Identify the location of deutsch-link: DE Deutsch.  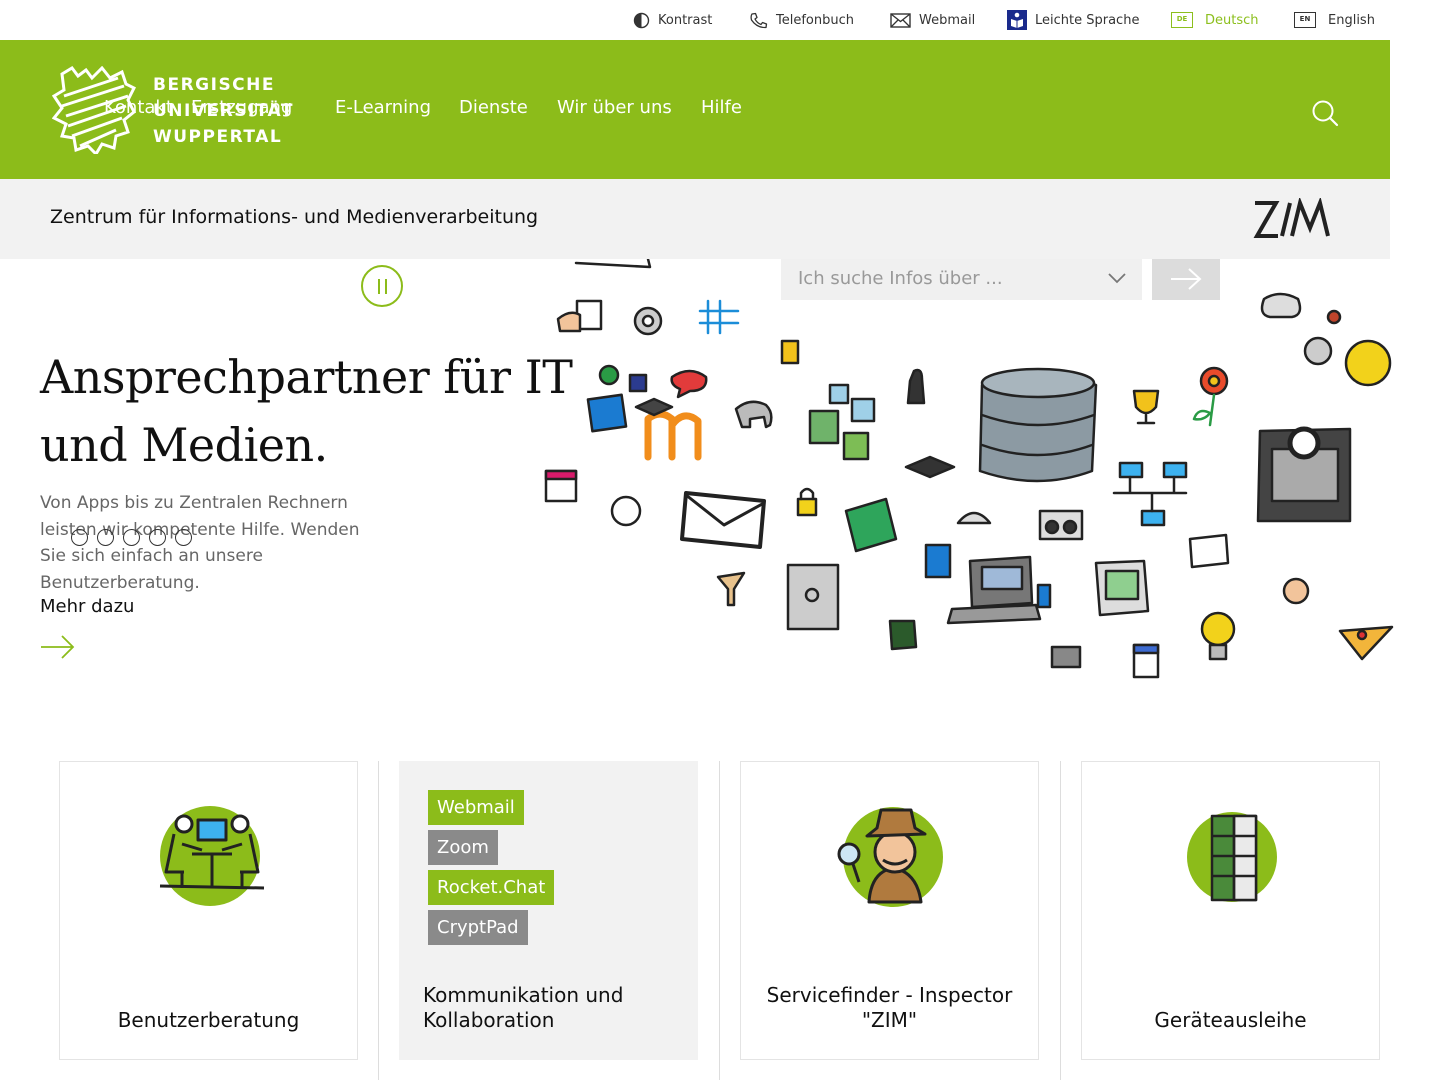
(1215, 20).